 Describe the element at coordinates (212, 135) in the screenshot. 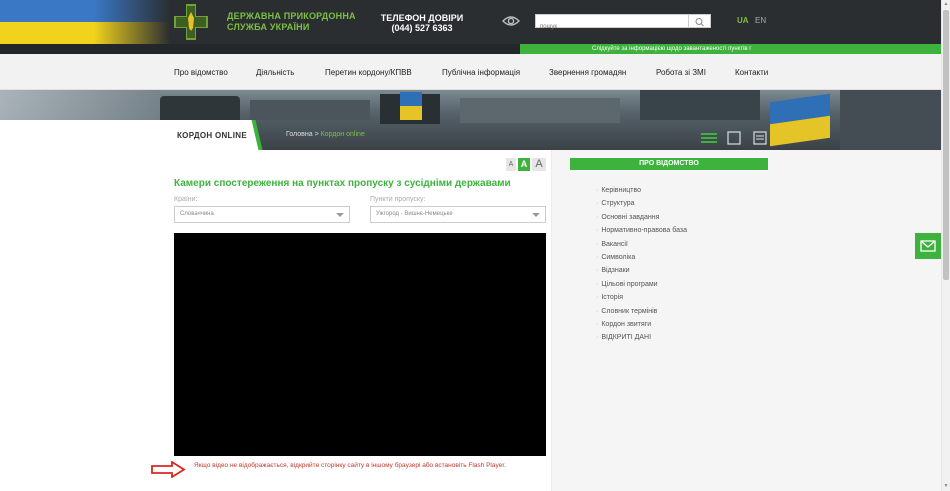

I see `section-title: КОРДОН ONLINE` at that location.